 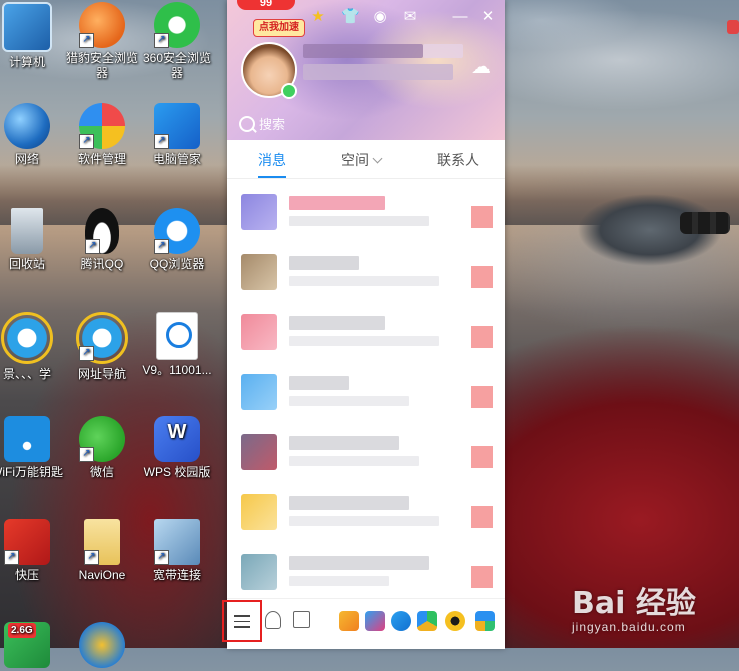 I want to click on folder-icon: ↗, so click(x=102, y=542).